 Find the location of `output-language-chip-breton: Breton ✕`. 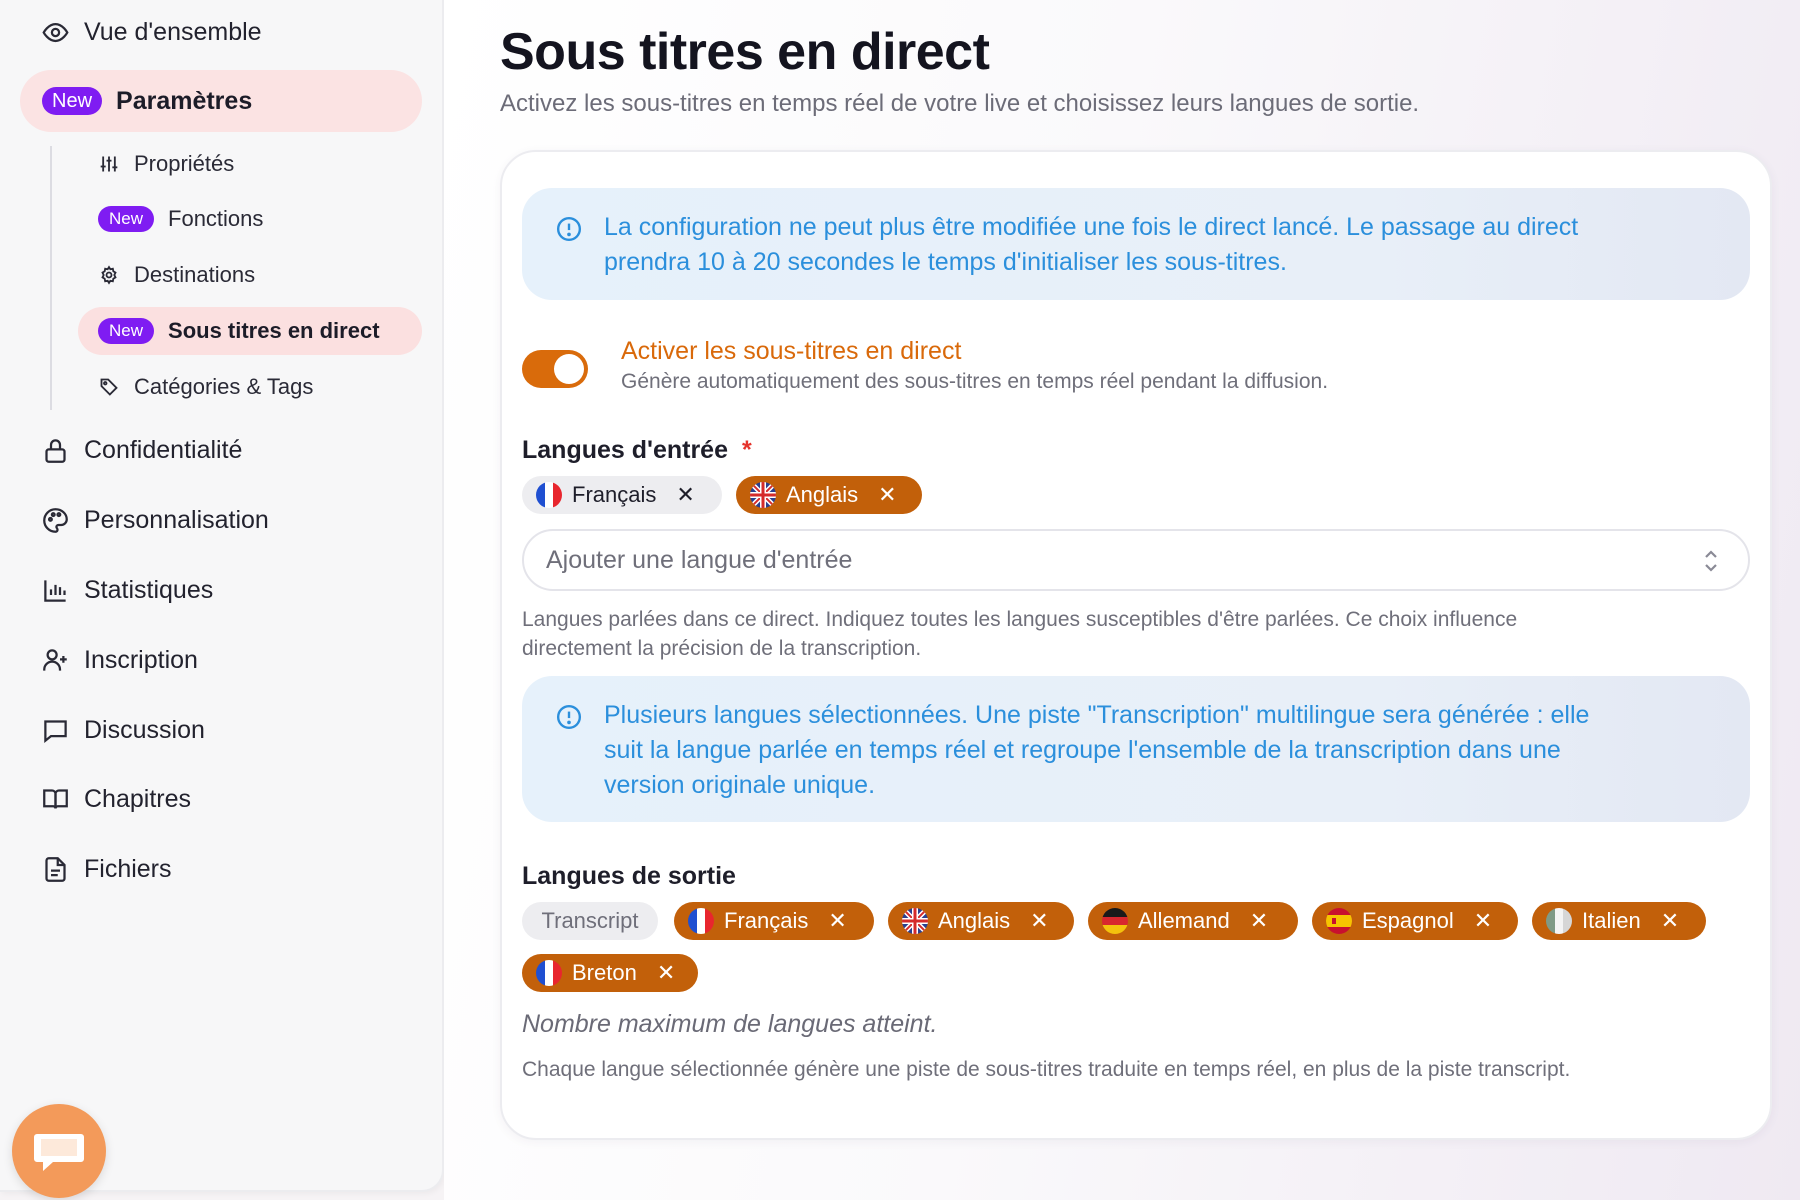

output-language-chip-breton: Breton ✕ is located at coordinates (610, 973).